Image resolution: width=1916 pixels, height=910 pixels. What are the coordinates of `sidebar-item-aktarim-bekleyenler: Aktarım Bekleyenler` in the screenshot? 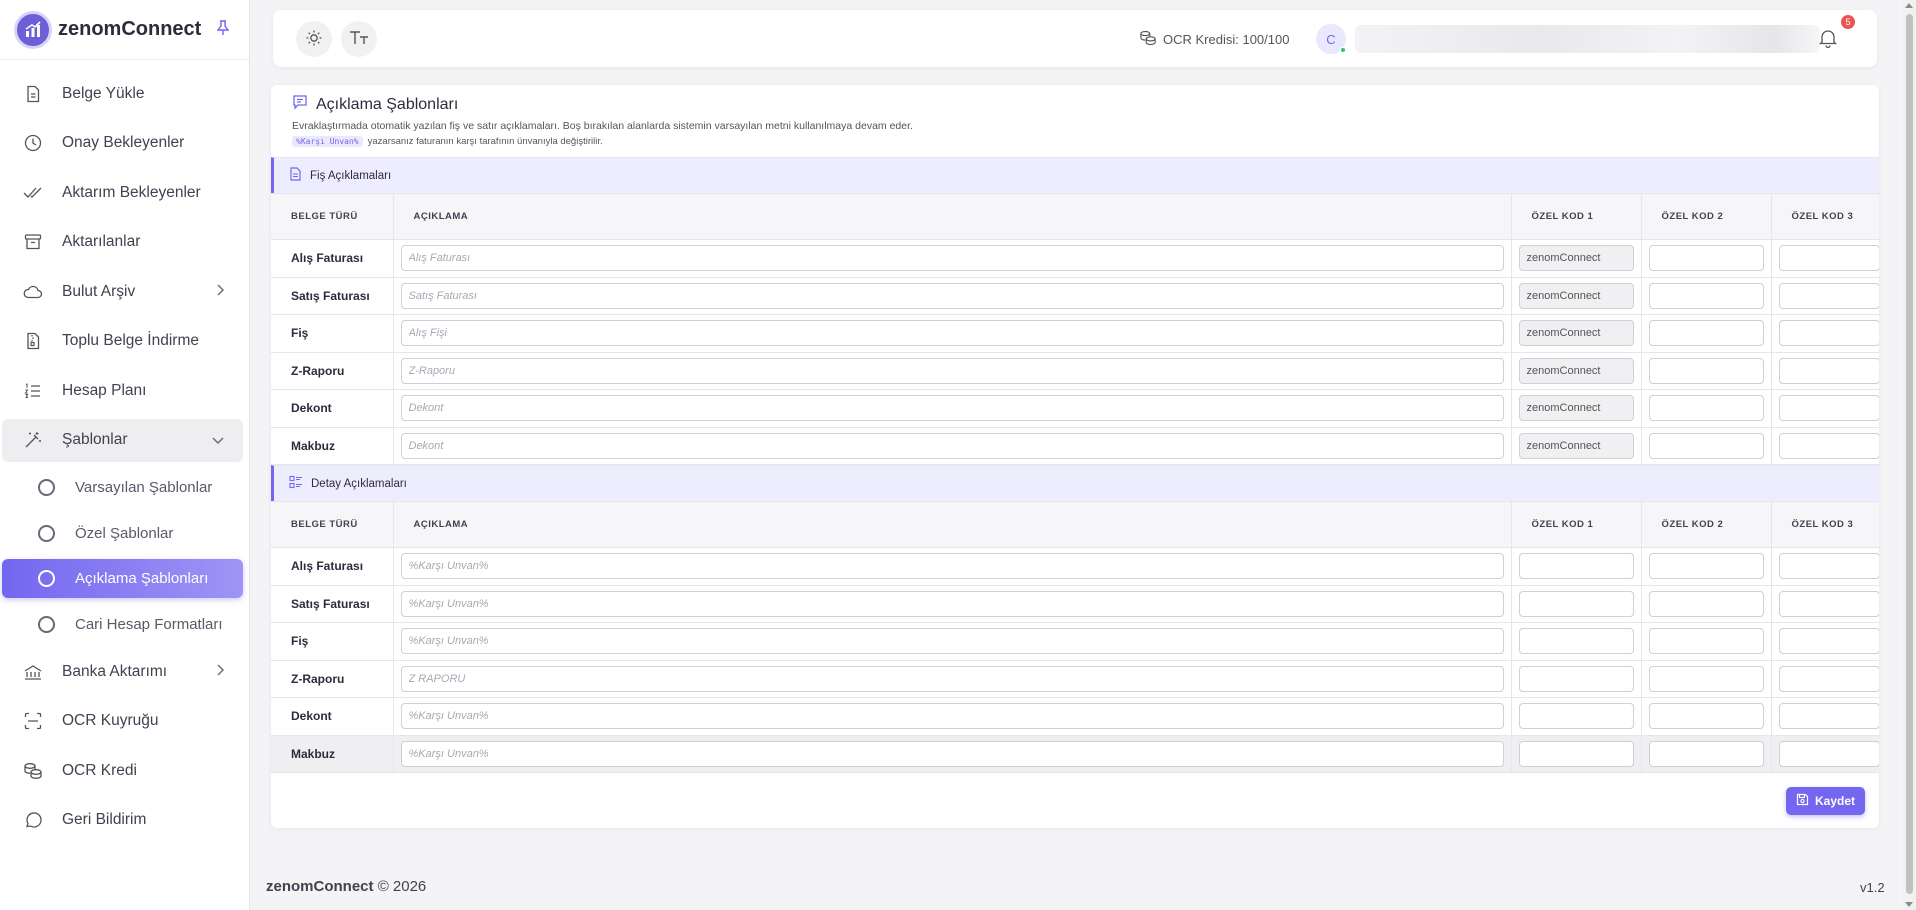 It's located at (122, 192).